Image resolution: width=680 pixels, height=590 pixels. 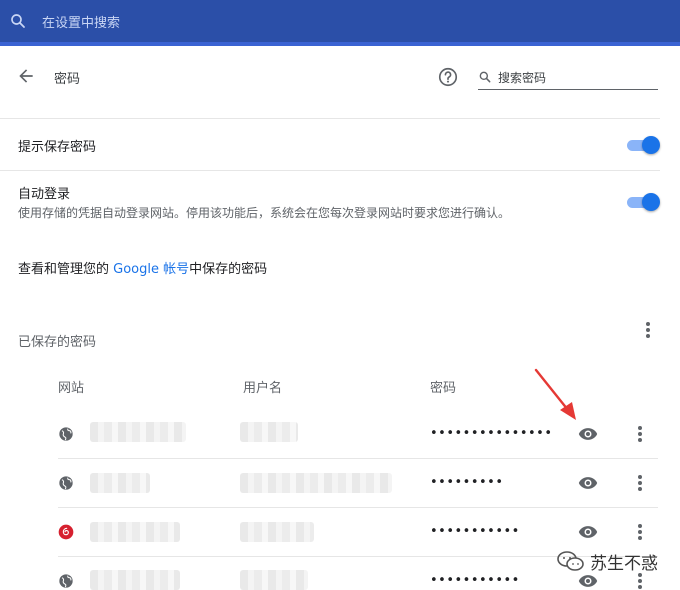 What do you see at coordinates (340, 144) in the screenshot?
I see `offer-to-save-setting: 提示保存密码` at bounding box center [340, 144].